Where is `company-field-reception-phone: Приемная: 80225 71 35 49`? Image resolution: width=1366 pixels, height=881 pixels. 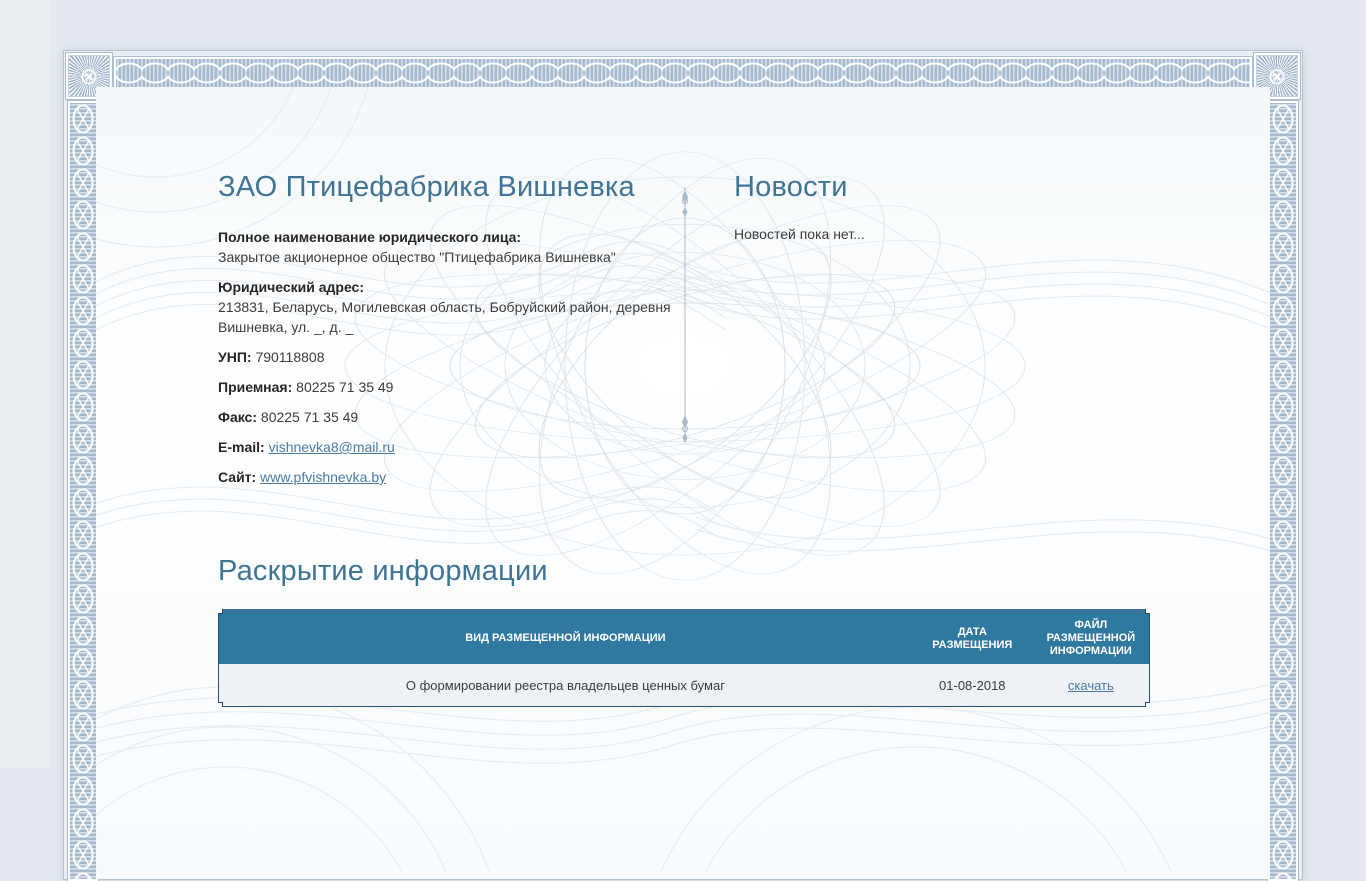 company-field-reception-phone: Приемная: 80225 71 35 49 is located at coordinates (449, 387).